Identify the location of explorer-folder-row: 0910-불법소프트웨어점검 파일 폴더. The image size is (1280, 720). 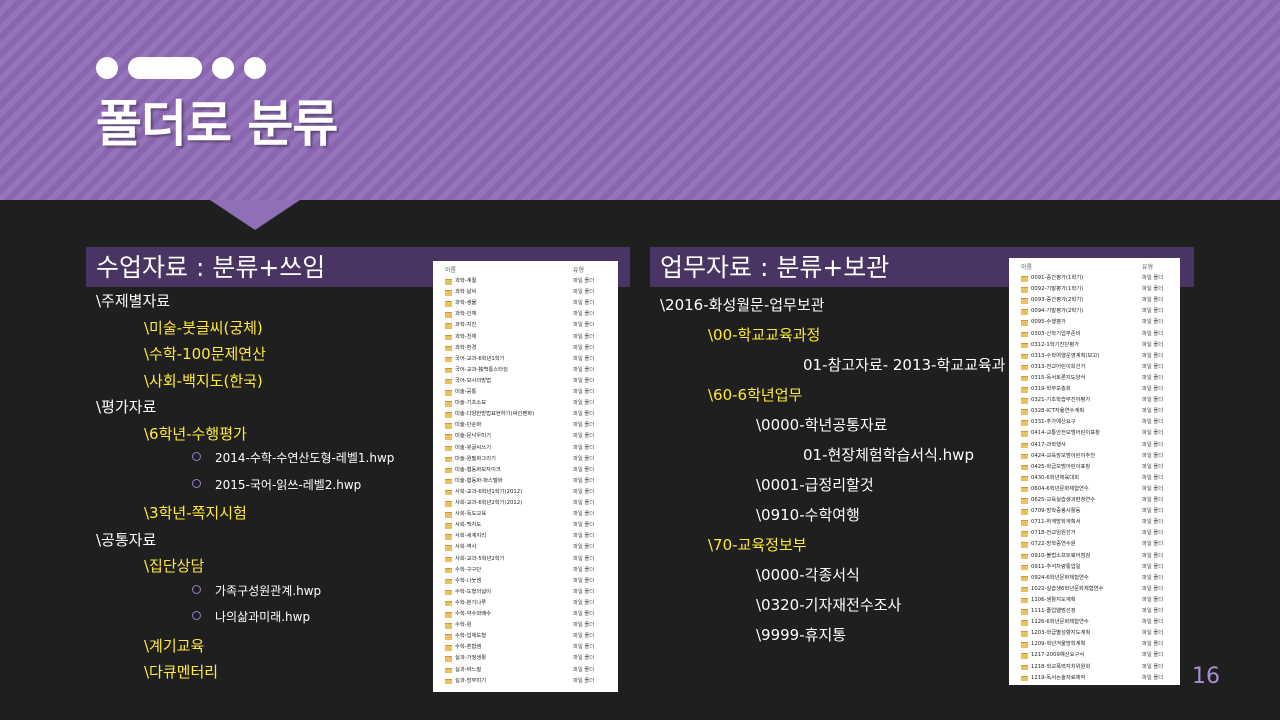
(1094, 556).